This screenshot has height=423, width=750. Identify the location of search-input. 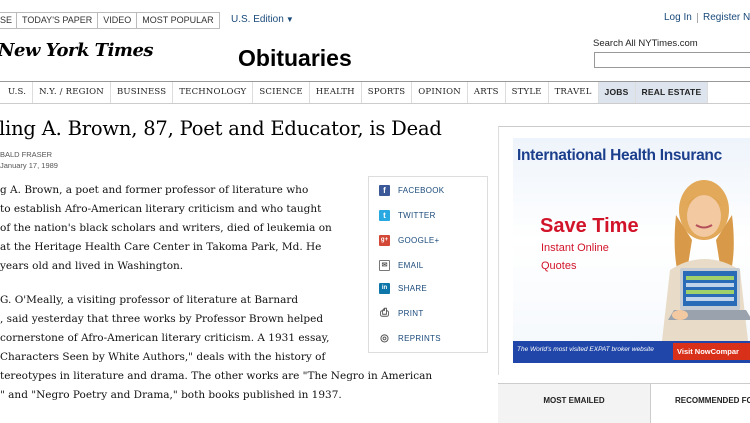
(672, 60).